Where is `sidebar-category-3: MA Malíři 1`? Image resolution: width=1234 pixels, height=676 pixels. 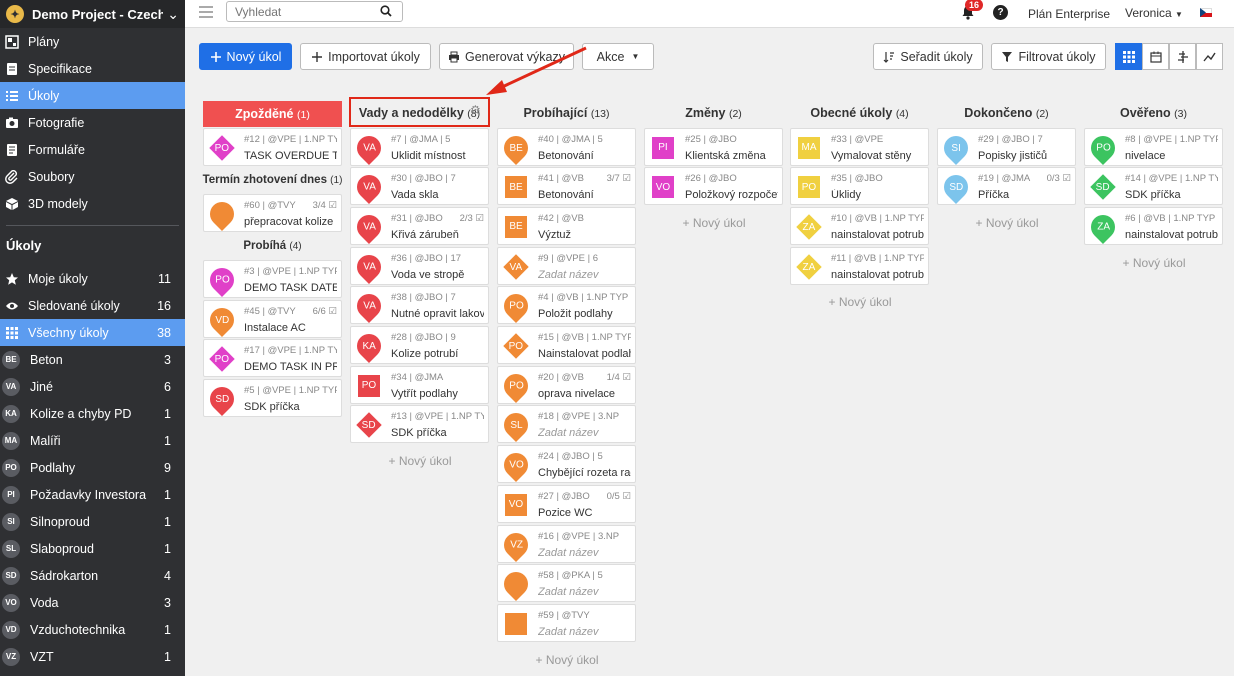 sidebar-category-3: MA Malíři 1 is located at coordinates (92, 440).